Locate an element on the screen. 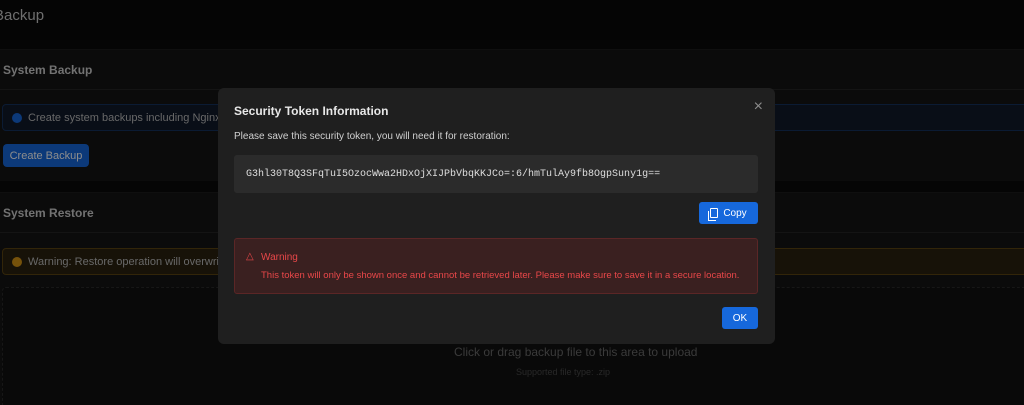  close-icon: × is located at coordinates (758, 107).